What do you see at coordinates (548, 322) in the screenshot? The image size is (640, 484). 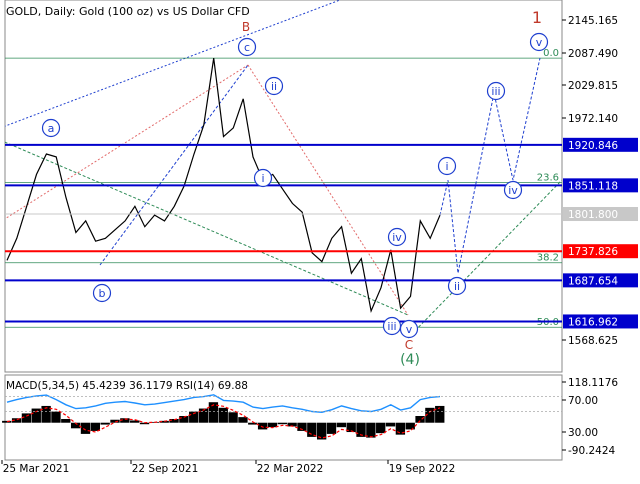 I see `fib-level-label-3: 50.0` at bounding box center [548, 322].